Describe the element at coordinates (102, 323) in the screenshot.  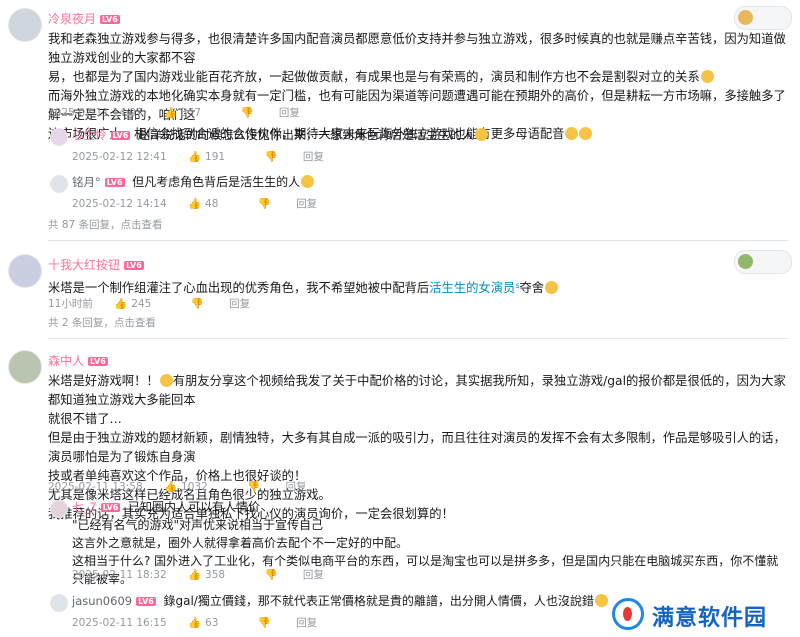
I see `more-replies: 共 2 条回复，点击查看` at that location.